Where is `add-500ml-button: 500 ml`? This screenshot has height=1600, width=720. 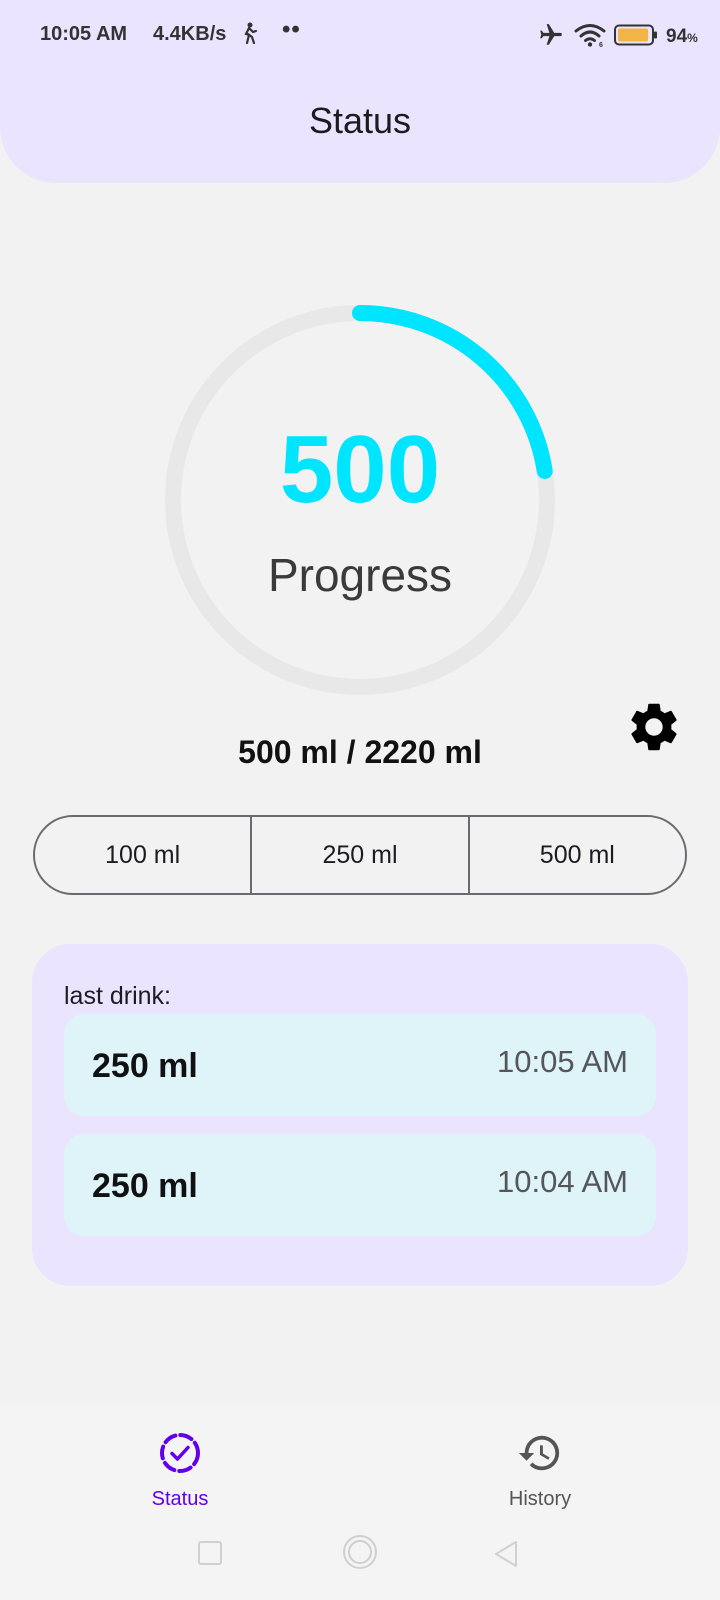 add-500ml-button: 500 ml is located at coordinates (576, 855).